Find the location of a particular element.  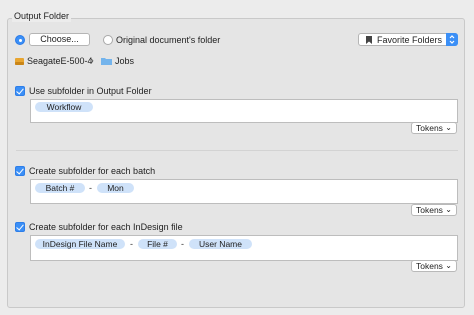

tokens-dropdown-2: Tokens ⌄ is located at coordinates (434, 210).